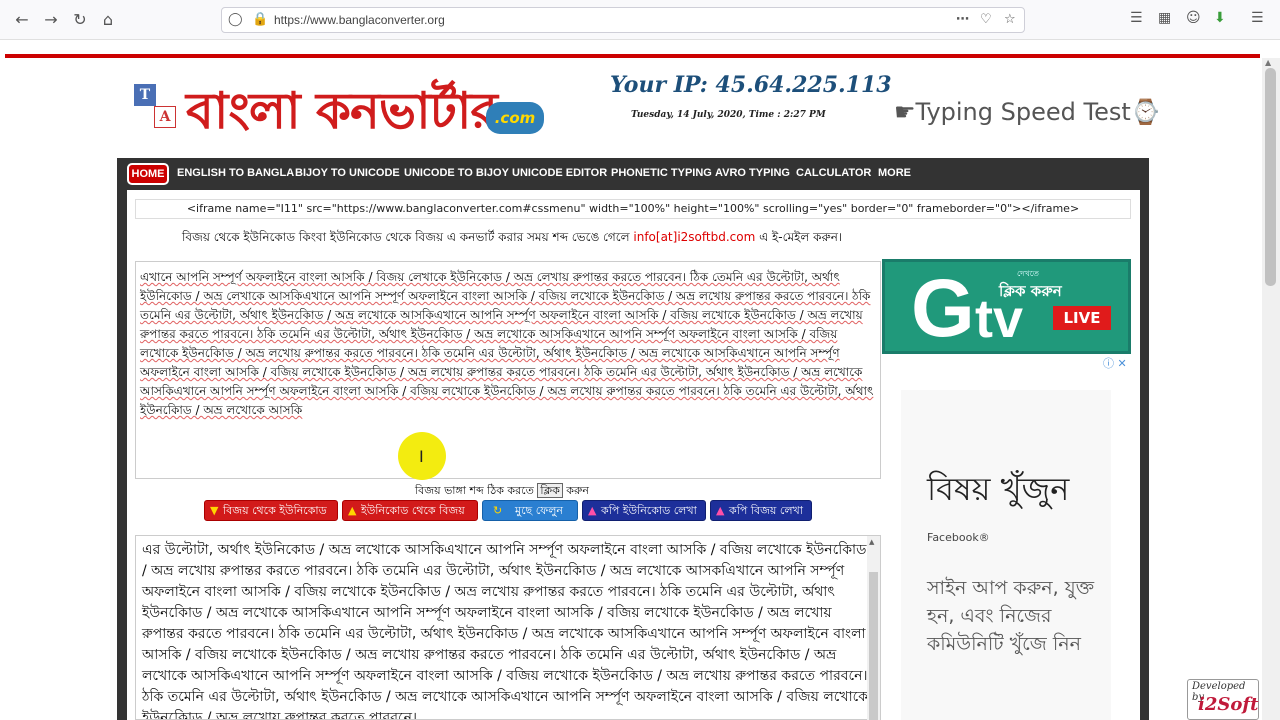  What do you see at coordinates (550, 490) in the screenshot?
I see `spell-fix-link: ক্লিক` at bounding box center [550, 490].